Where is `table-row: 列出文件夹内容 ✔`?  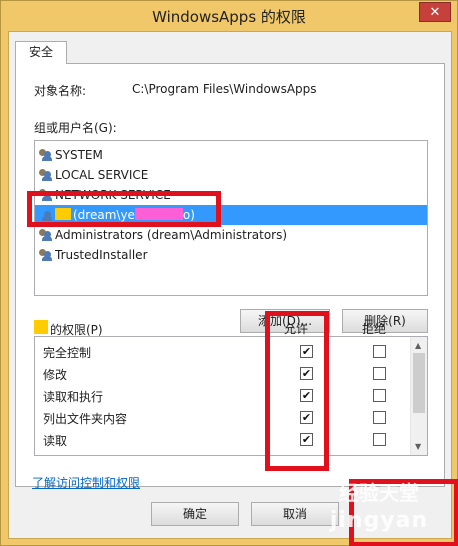
table-row: 列出文件夹内容 ✔ is located at coordinates (223, 418).